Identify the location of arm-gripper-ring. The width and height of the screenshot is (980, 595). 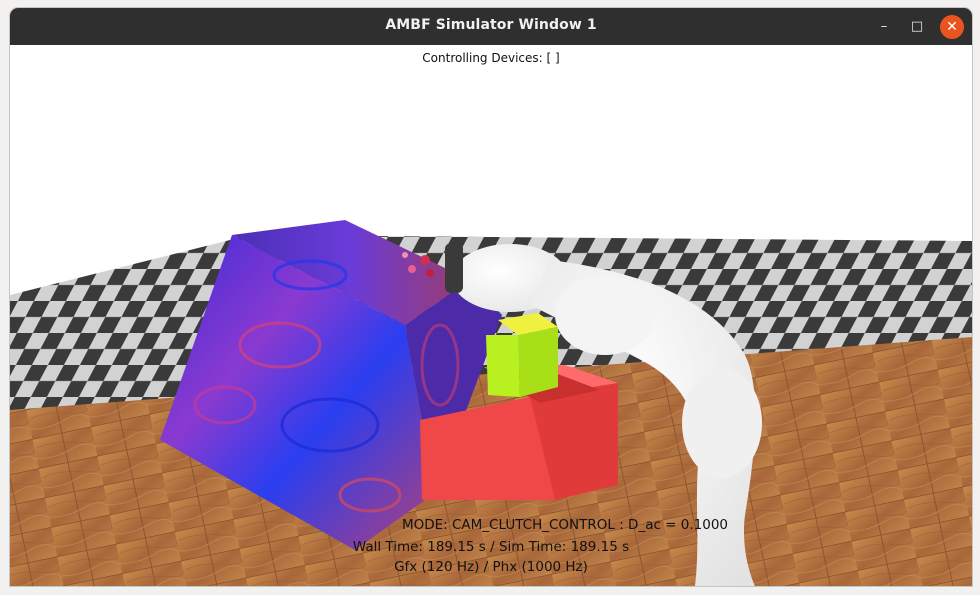
(454, 268).